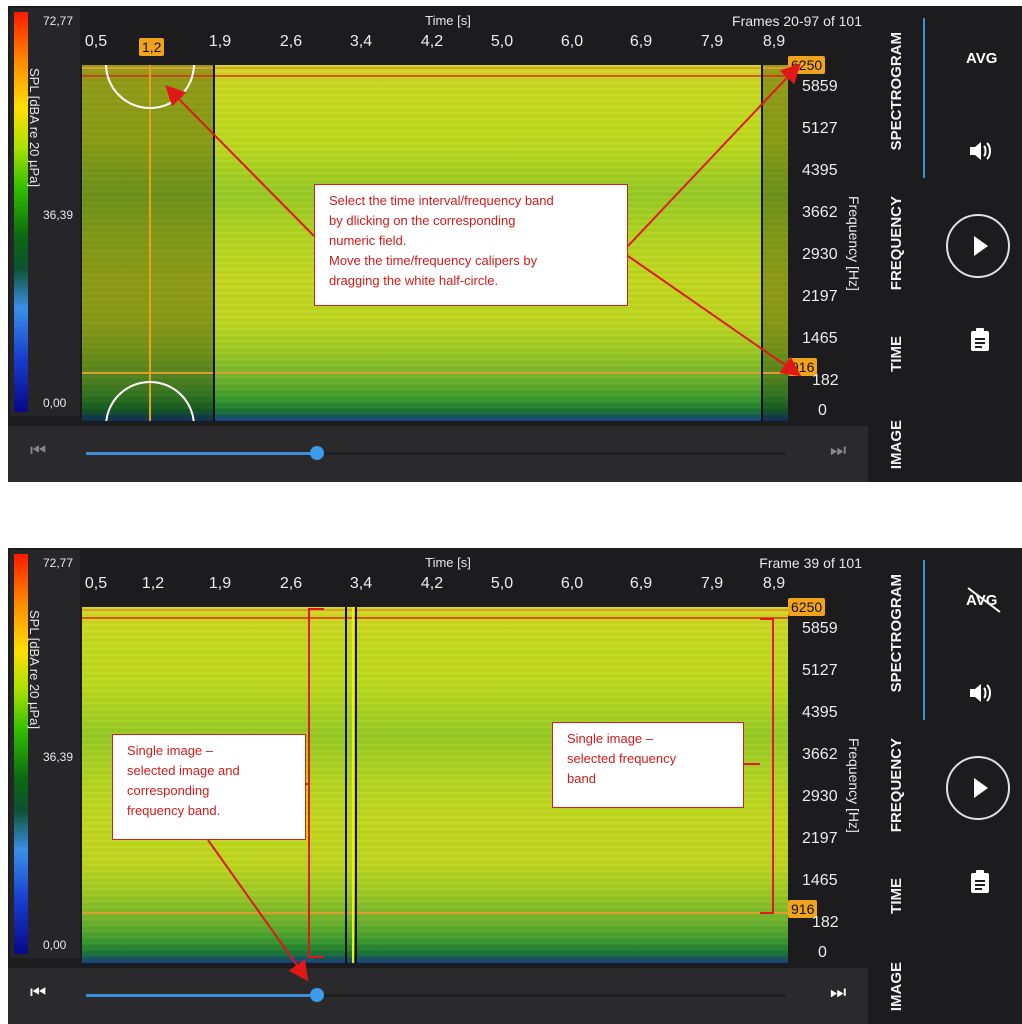  Describe the element at coordinates (346, 785) in the screenshot. I see `frame-marker-dark` at that location.